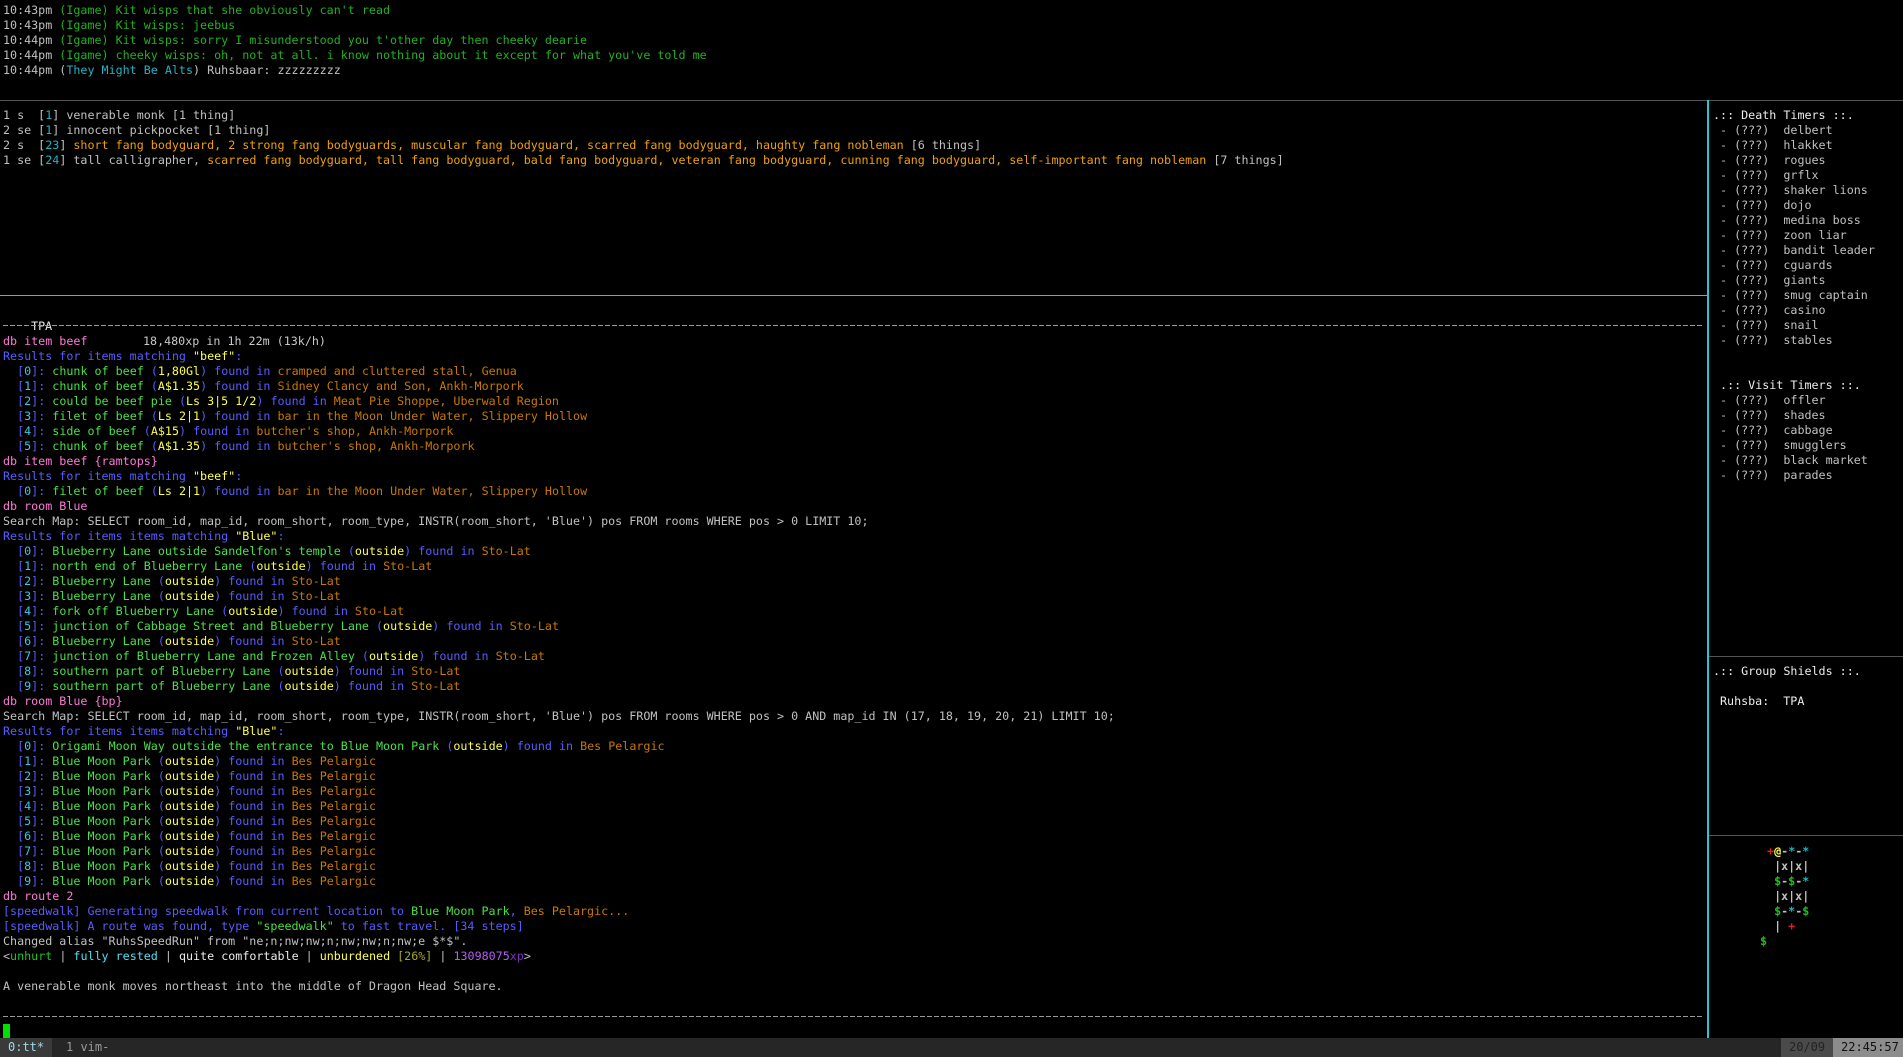 Image resolution: width=1903 pixels, height=1057 pixels. I want to click on timer-name: smugglers, so click(1815, 445).